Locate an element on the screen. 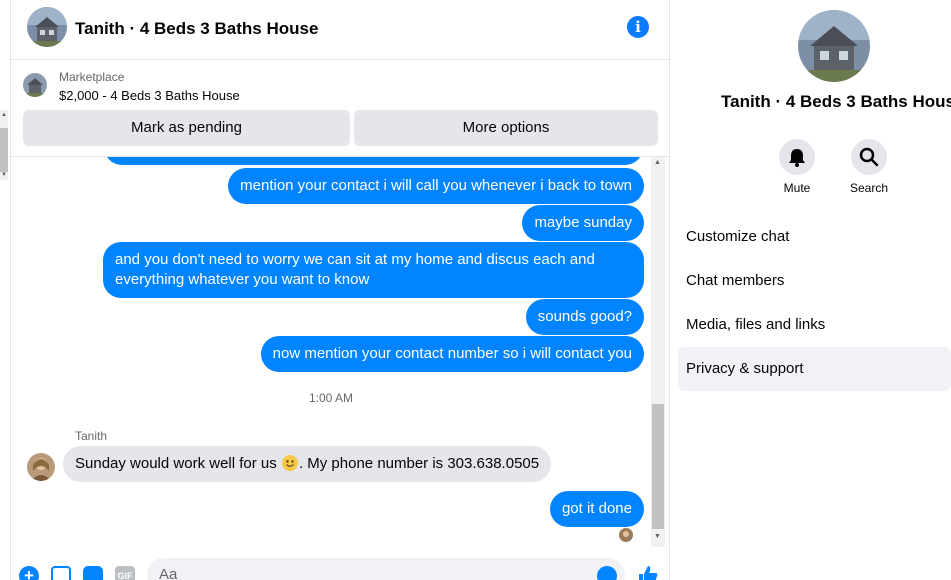  menu-privacy-support: Privacy & support is located at coordinates (814, 369).